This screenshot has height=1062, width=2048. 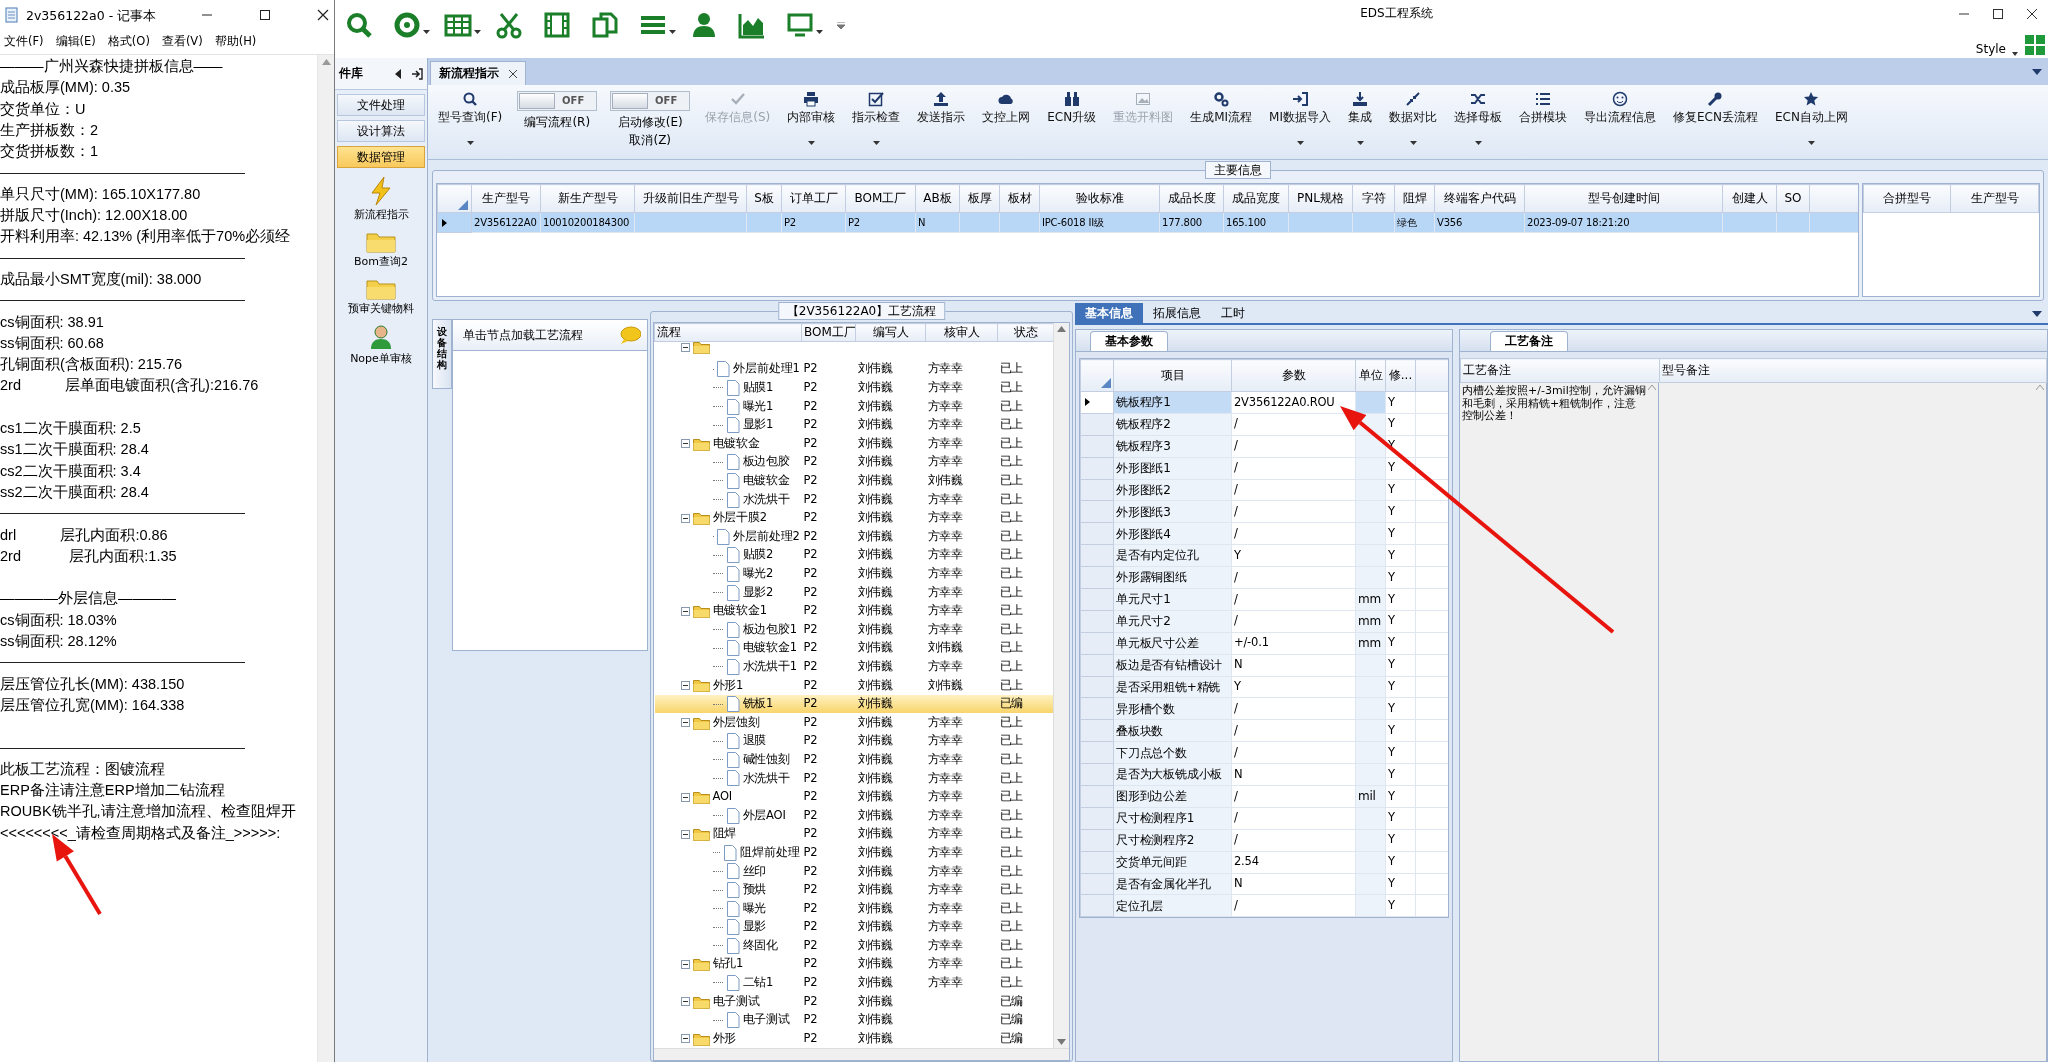 I want to click on ribbon-button: 导出流程信息, so click(x=1620, y=108).